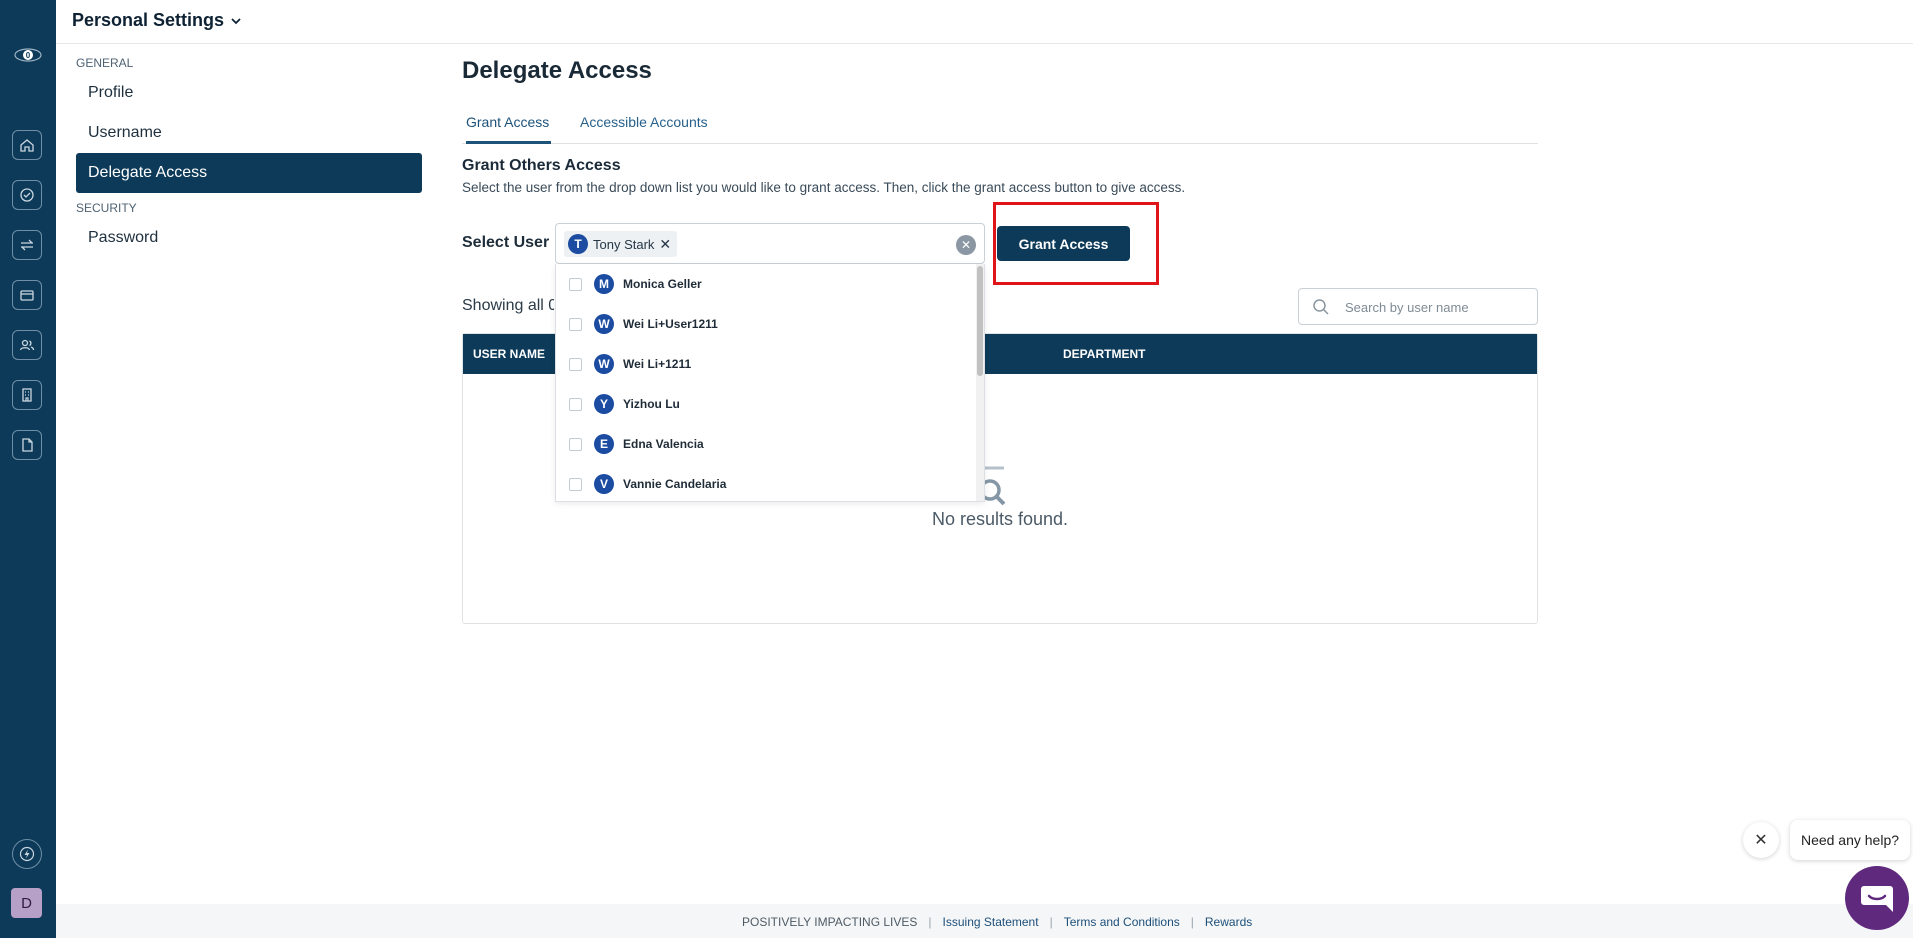  Describe the element at coordinates (578, 244) in the screenshot. I see `chip-avatar: T` at that location.